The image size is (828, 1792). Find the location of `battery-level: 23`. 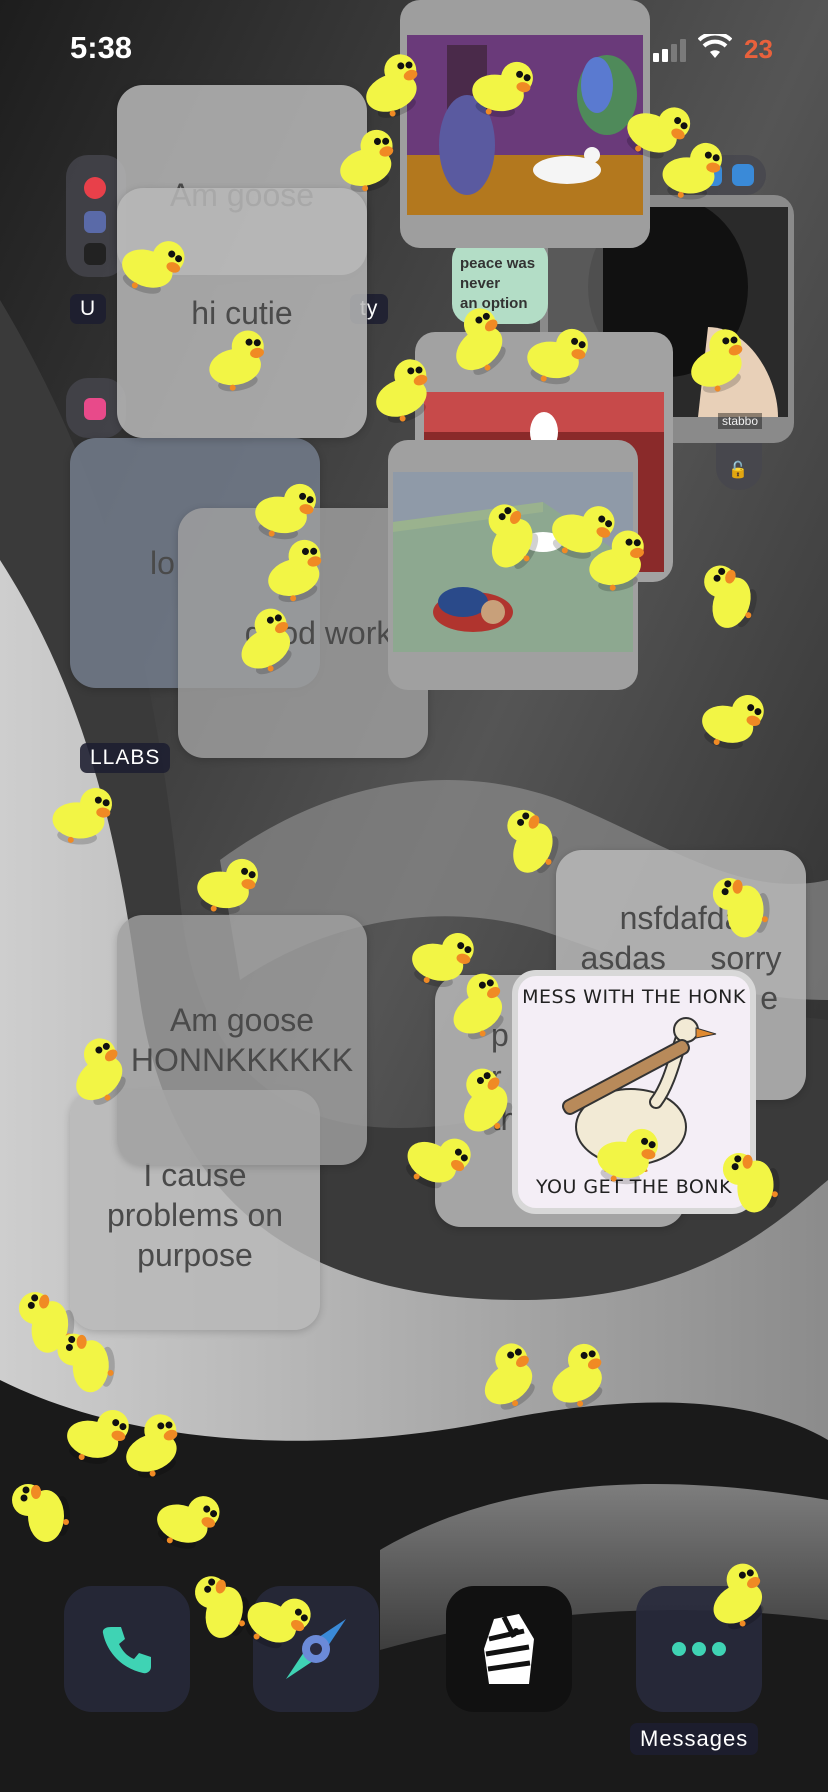

battery-level: 23 is located at coordinates (758, 49).